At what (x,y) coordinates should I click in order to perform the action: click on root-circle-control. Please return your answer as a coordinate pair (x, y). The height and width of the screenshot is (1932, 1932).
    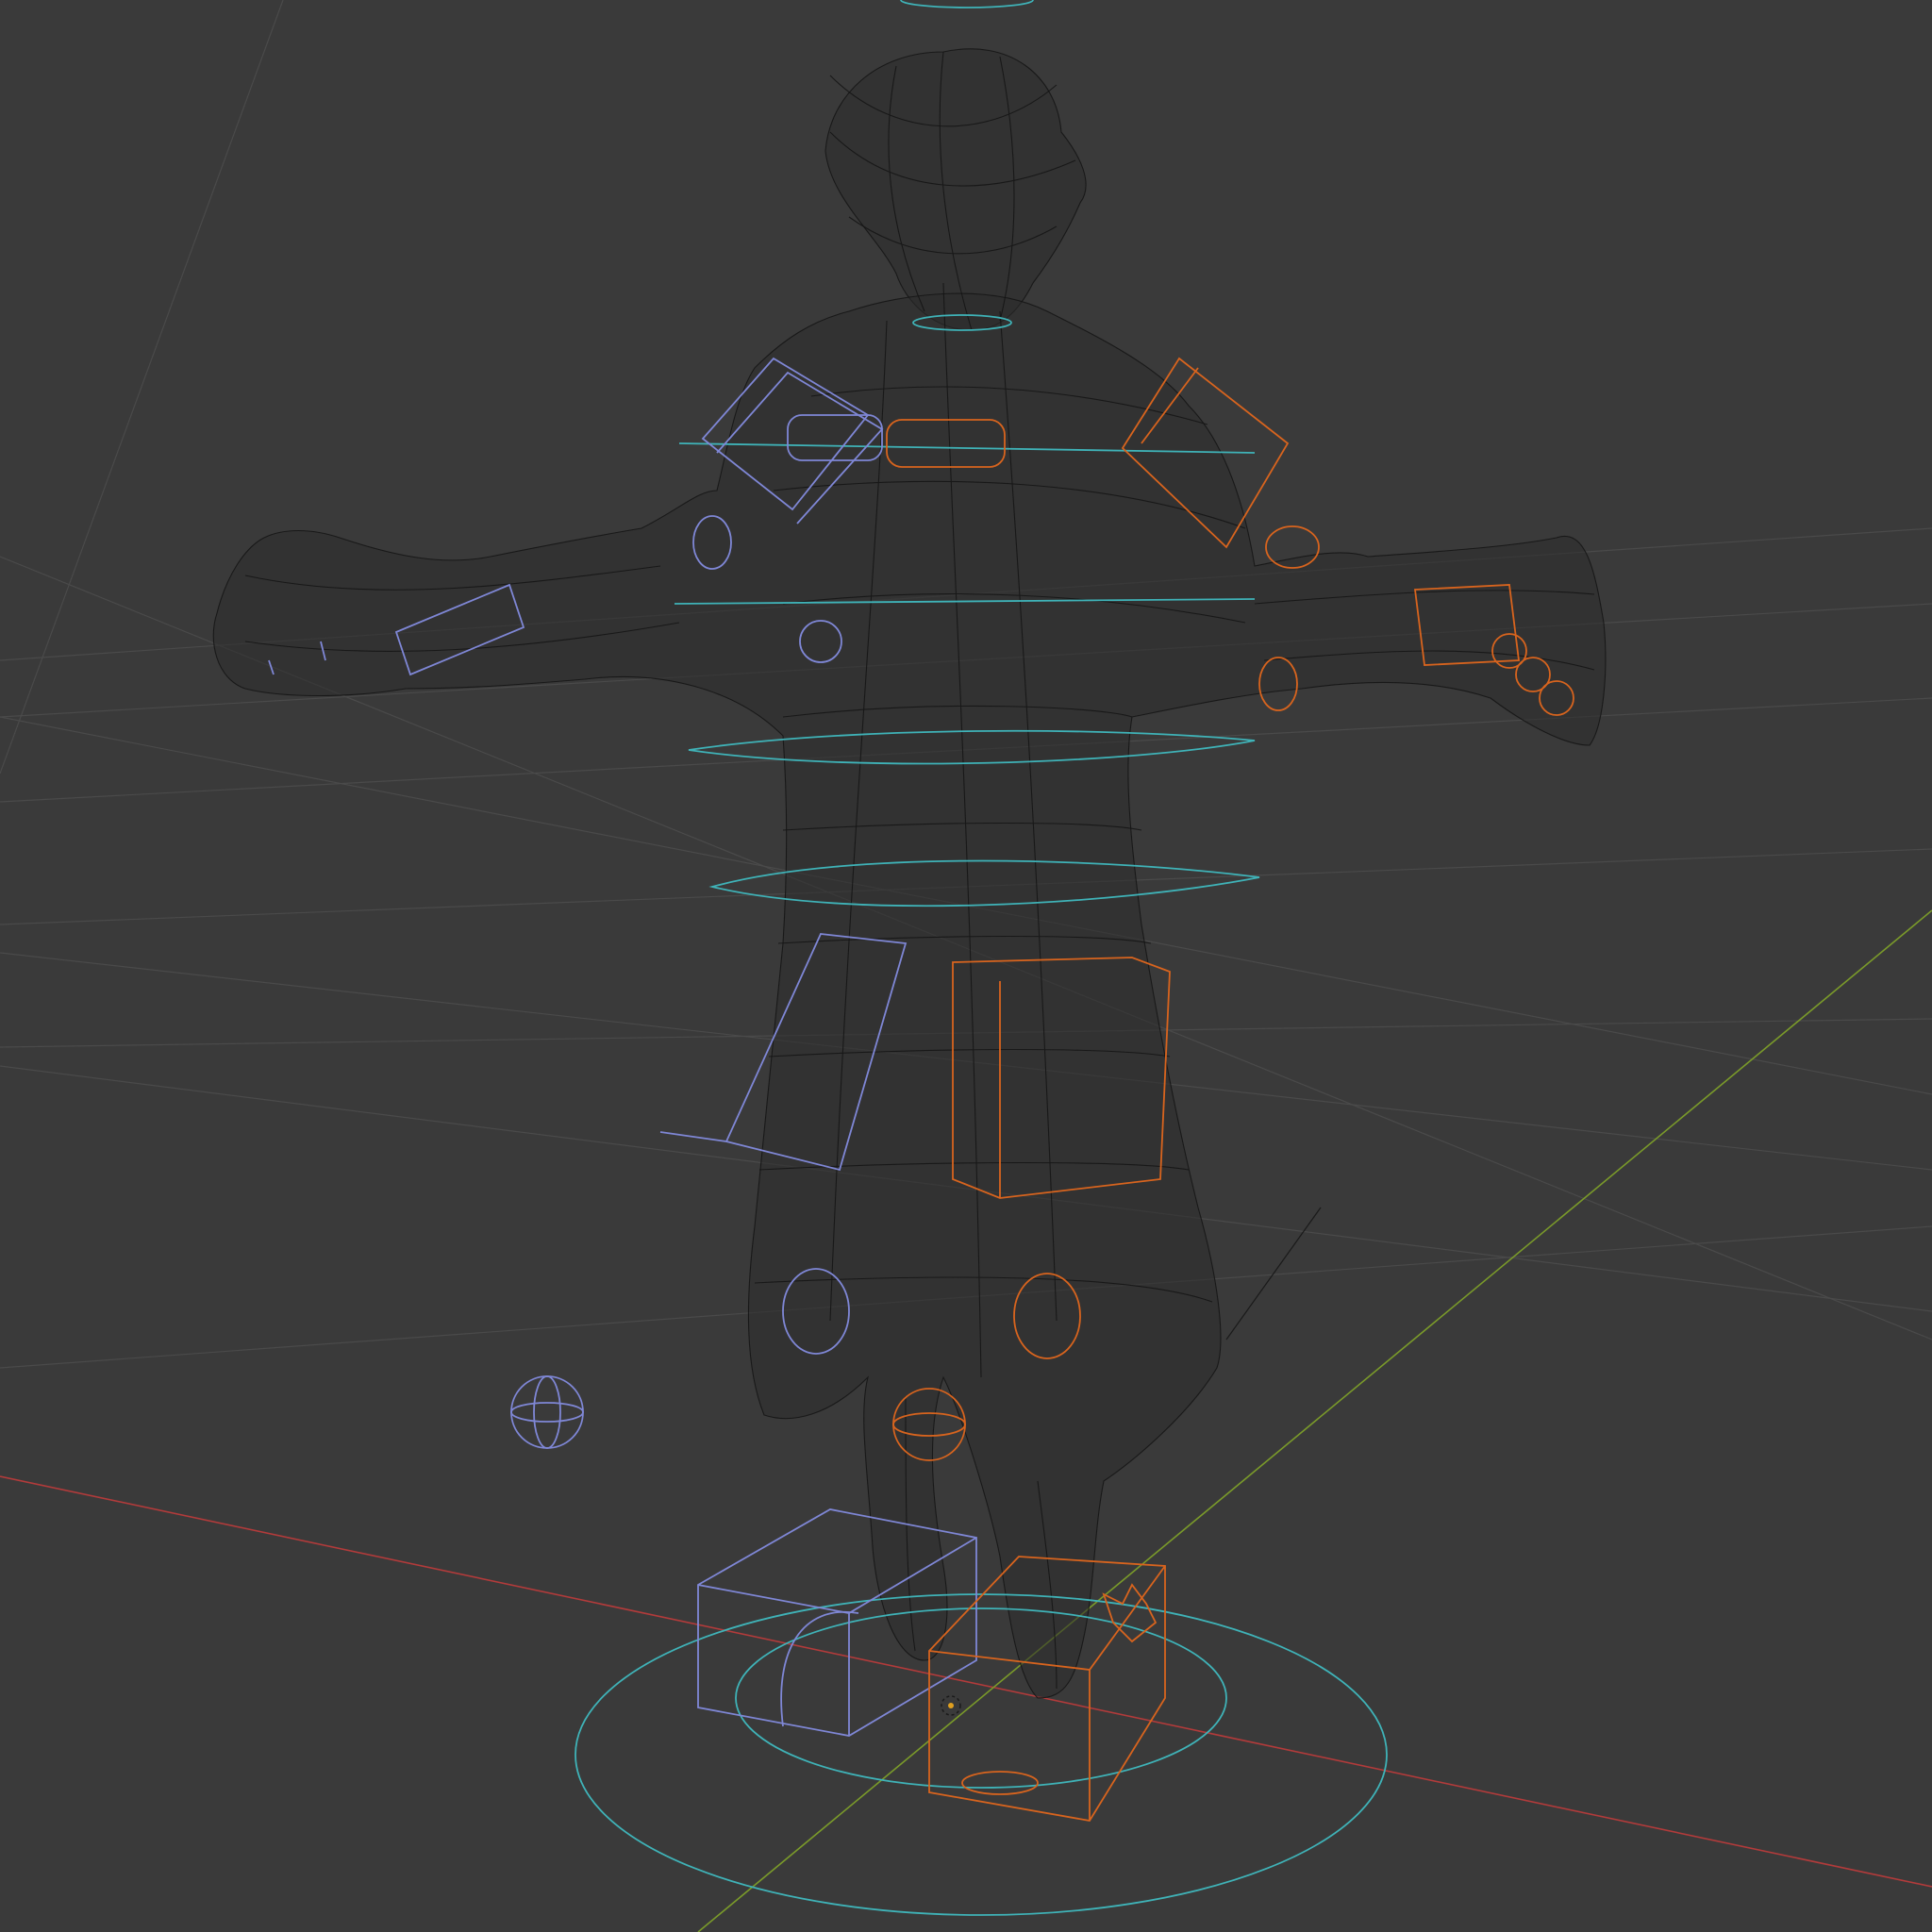
    Looking at the image, I should click on (981, 1755).